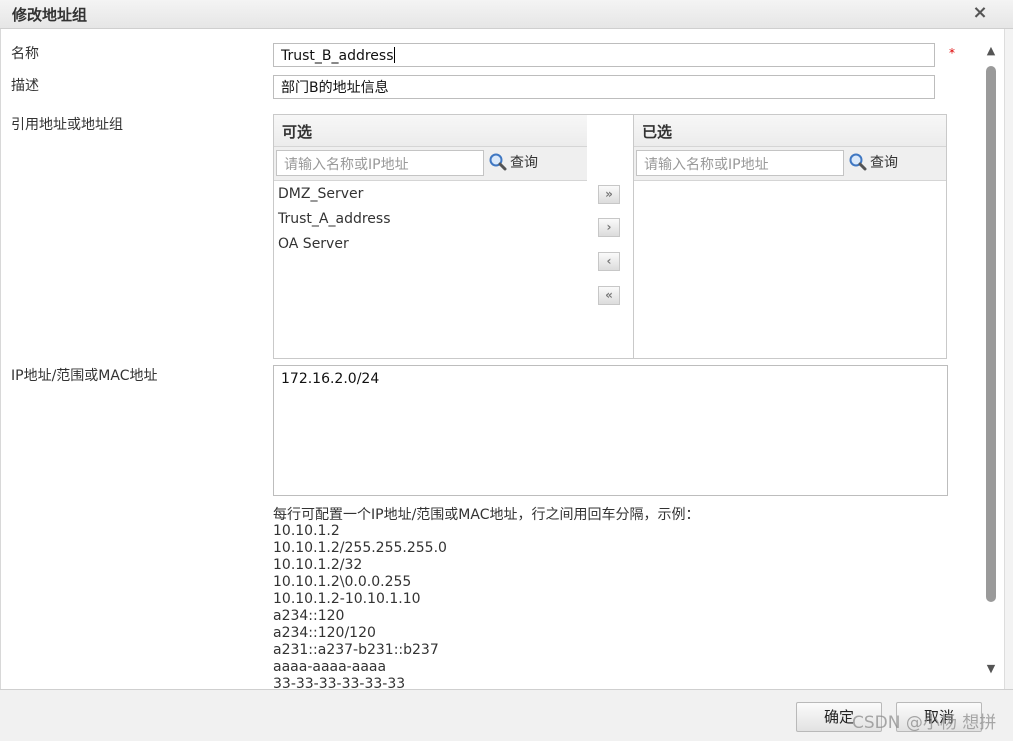 The image size is (1013, 741). I want to click on ip-label: IP地址/范围或MAC地址, so click(84, 376).